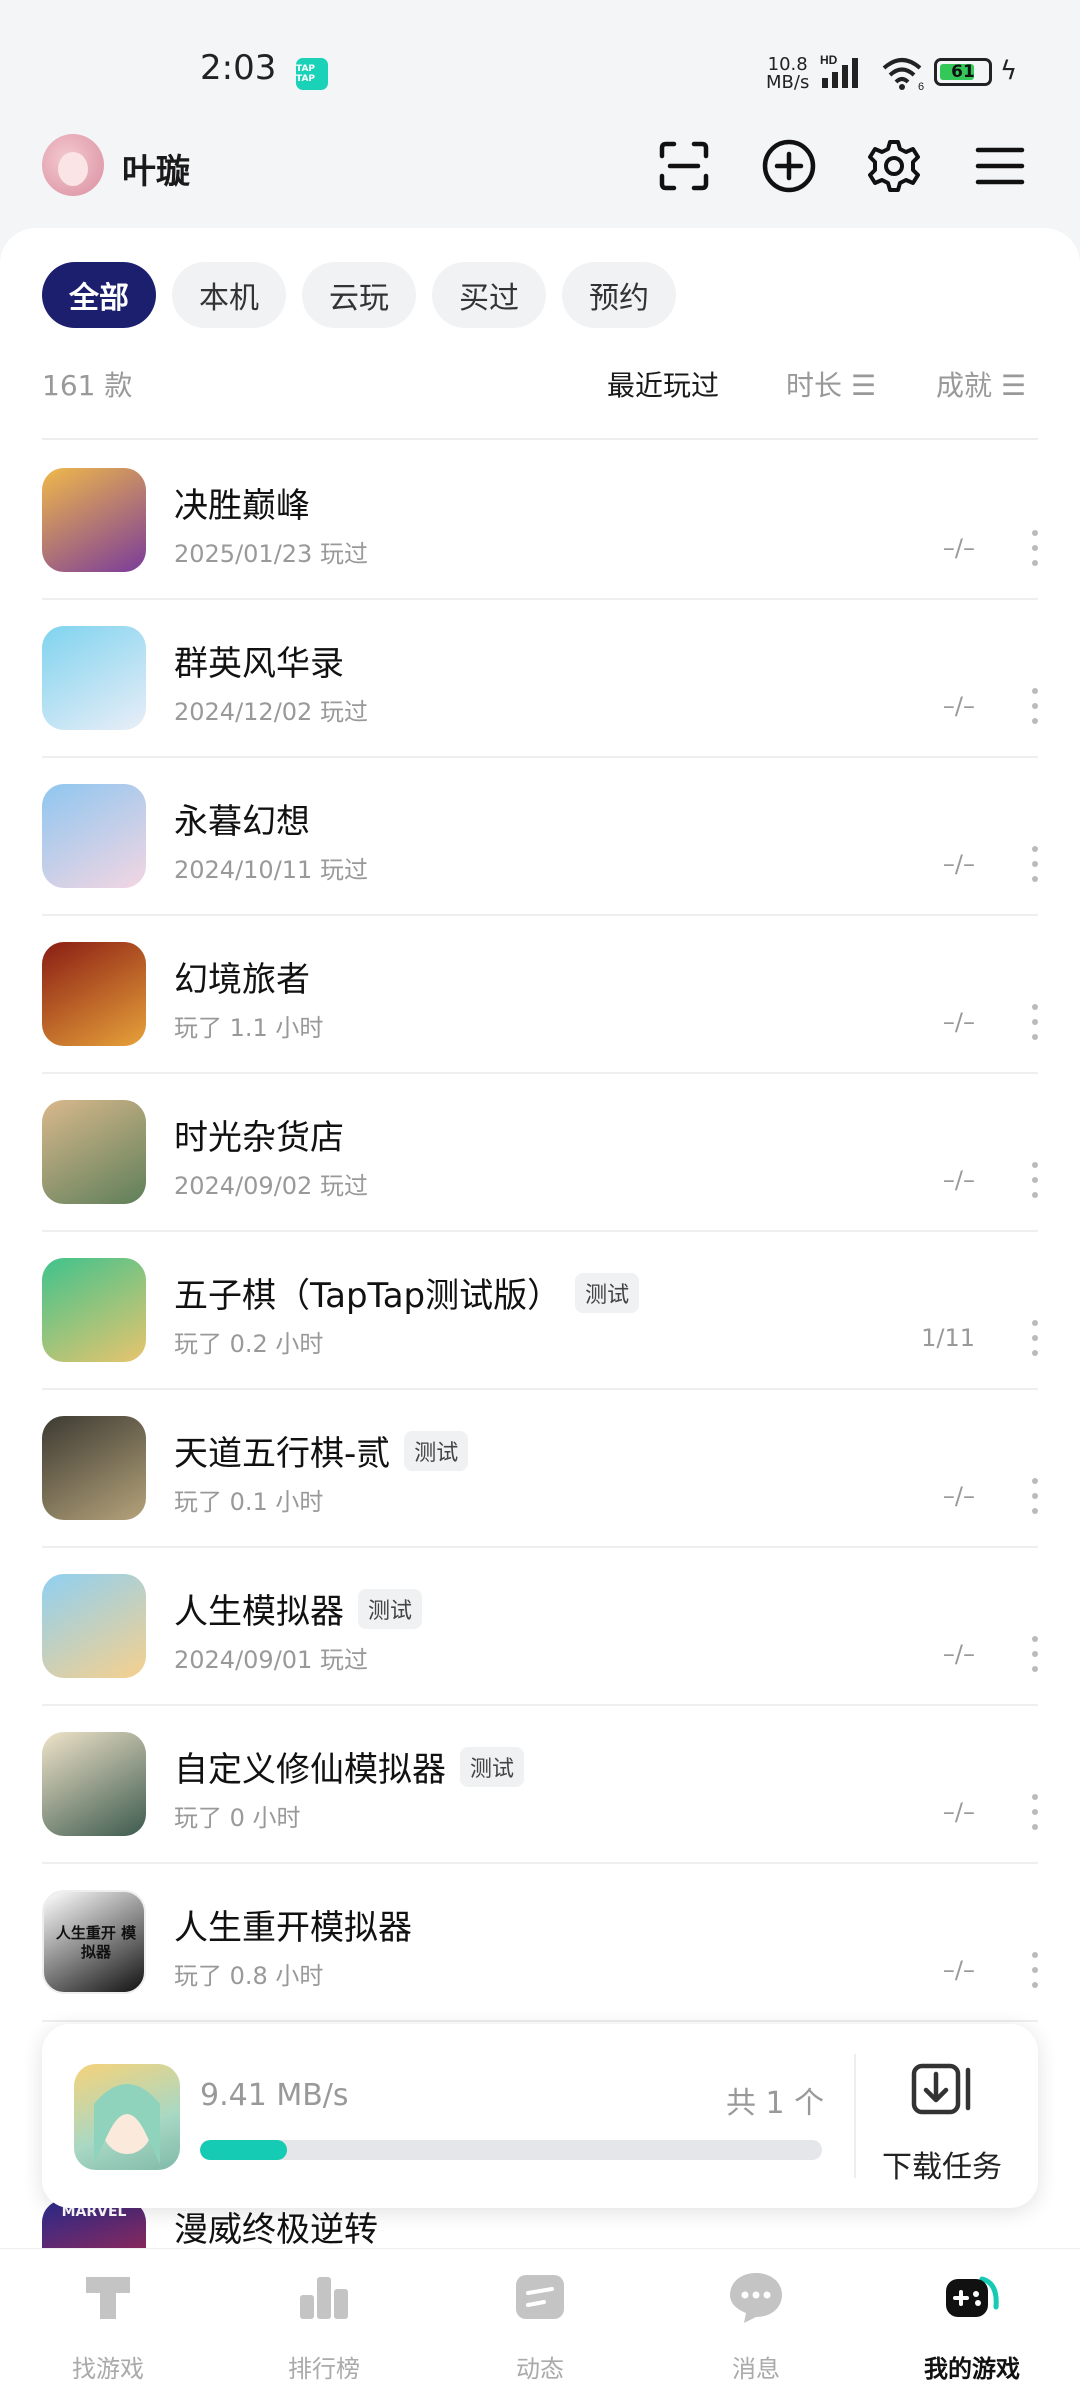 This screenshot has height=2401, width=1080. Describe the element at coordinates (156, 168) in the screenshot. I see `username: 叶璇` at that location.